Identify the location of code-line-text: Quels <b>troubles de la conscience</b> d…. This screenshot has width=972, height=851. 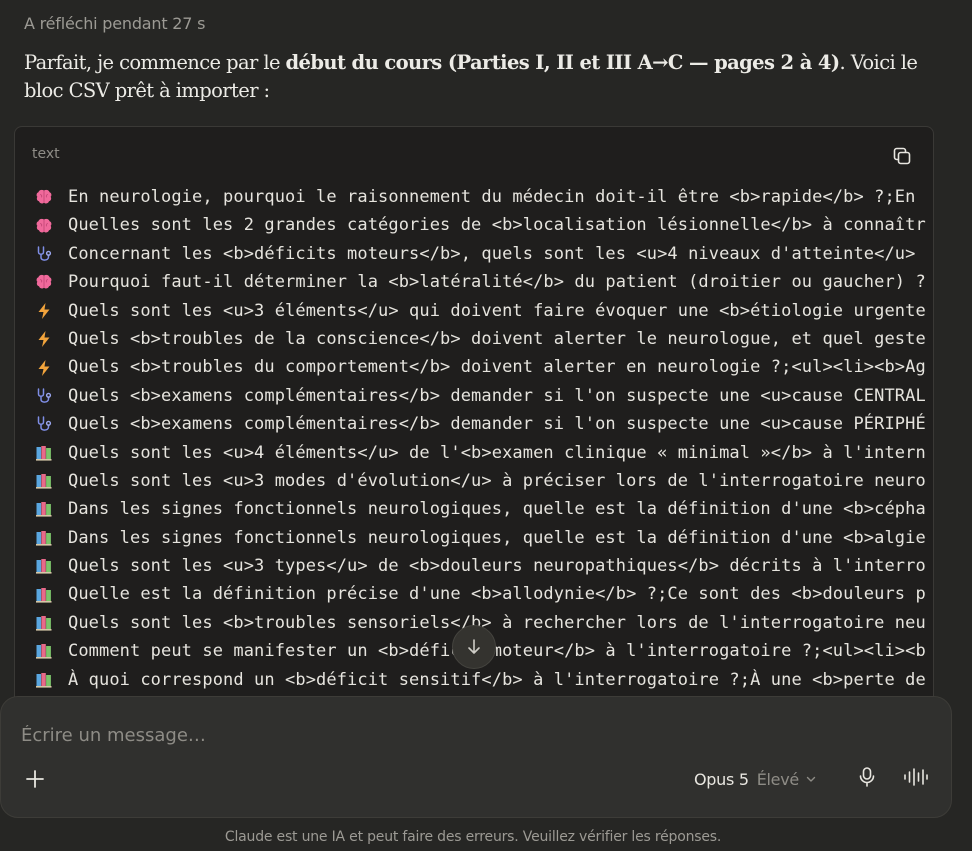
(497, 338).